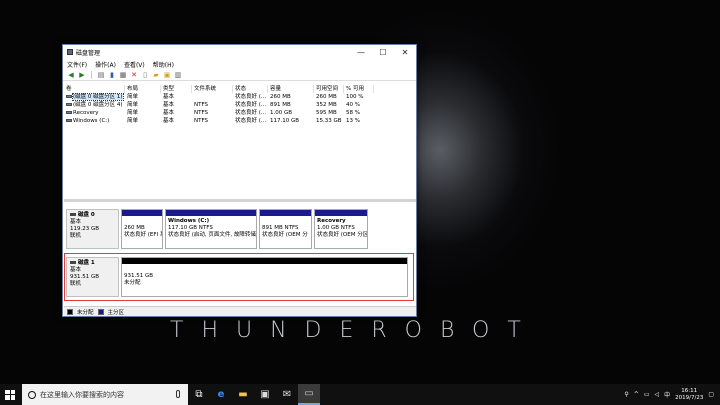 This screenshot has width=720, height=405. I want to click on column-free-space: 可用空间, so click(329, 89).